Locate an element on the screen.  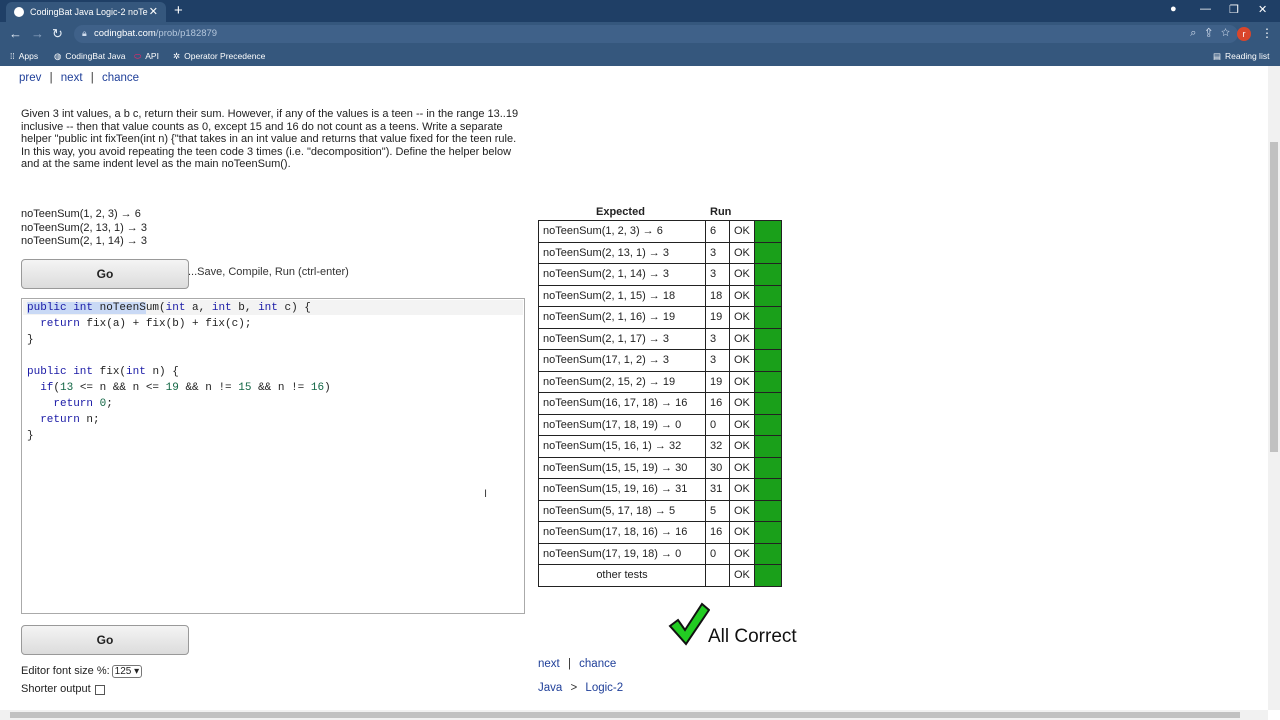
result-row: noTeenSum(16, 17, 18) → 16 16 OK is located at coordinates (660, 403).